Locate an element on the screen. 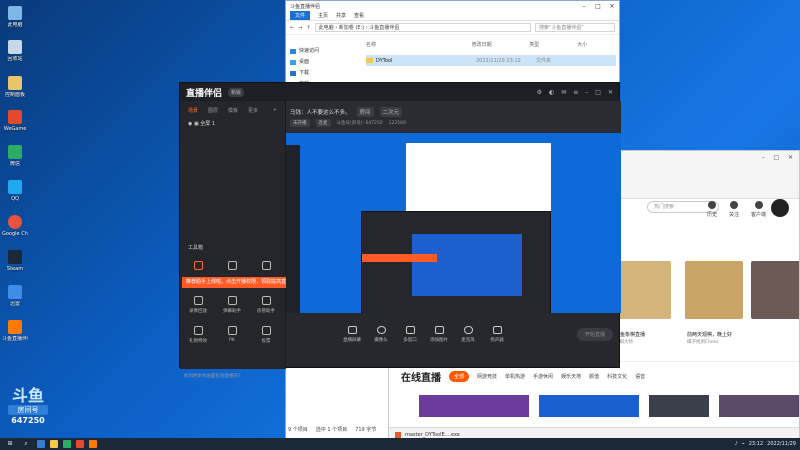  microphone-button: 麦克风 is located at coordinates (468, 334).